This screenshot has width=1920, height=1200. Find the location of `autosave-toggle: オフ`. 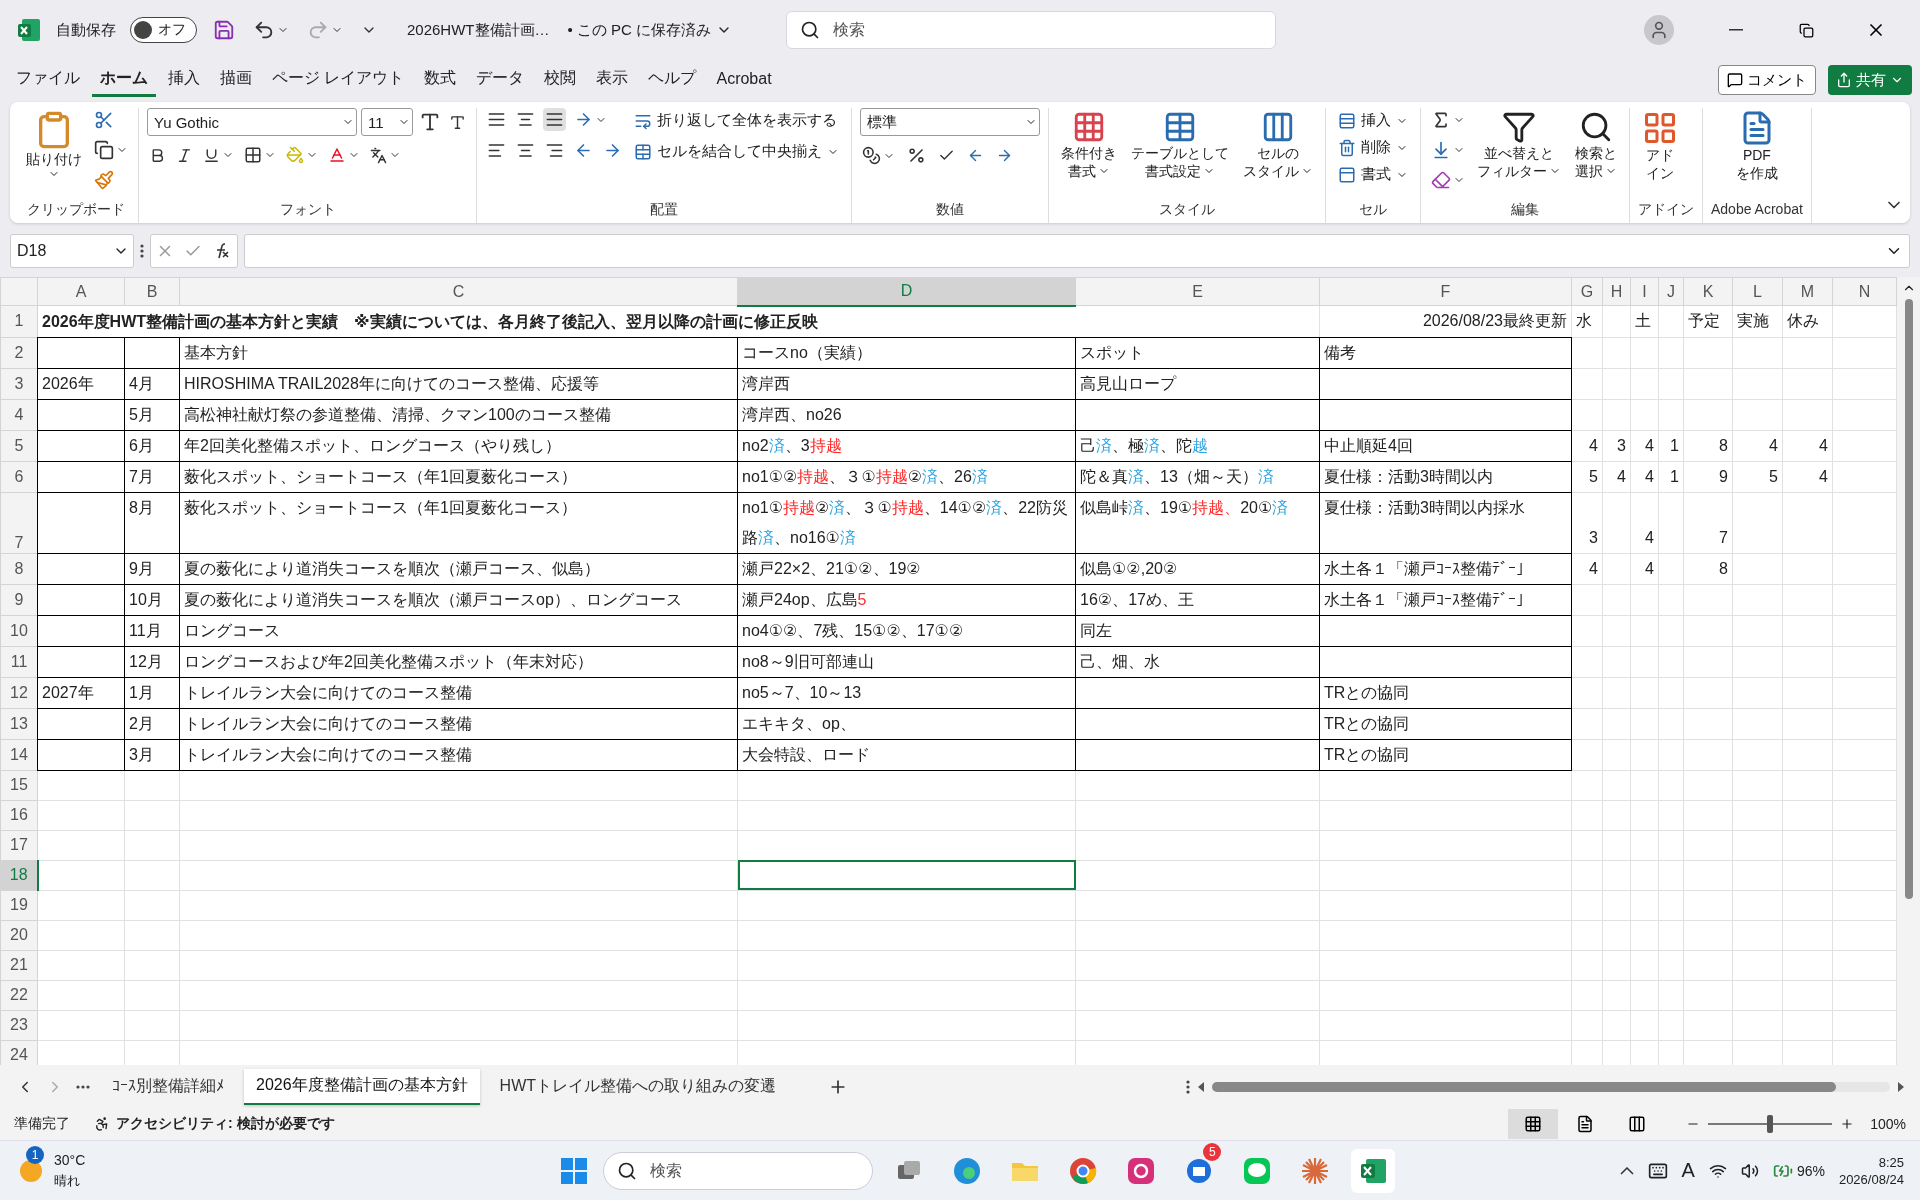

autosave-toggle: オフ is located at coordinates (163, 30).